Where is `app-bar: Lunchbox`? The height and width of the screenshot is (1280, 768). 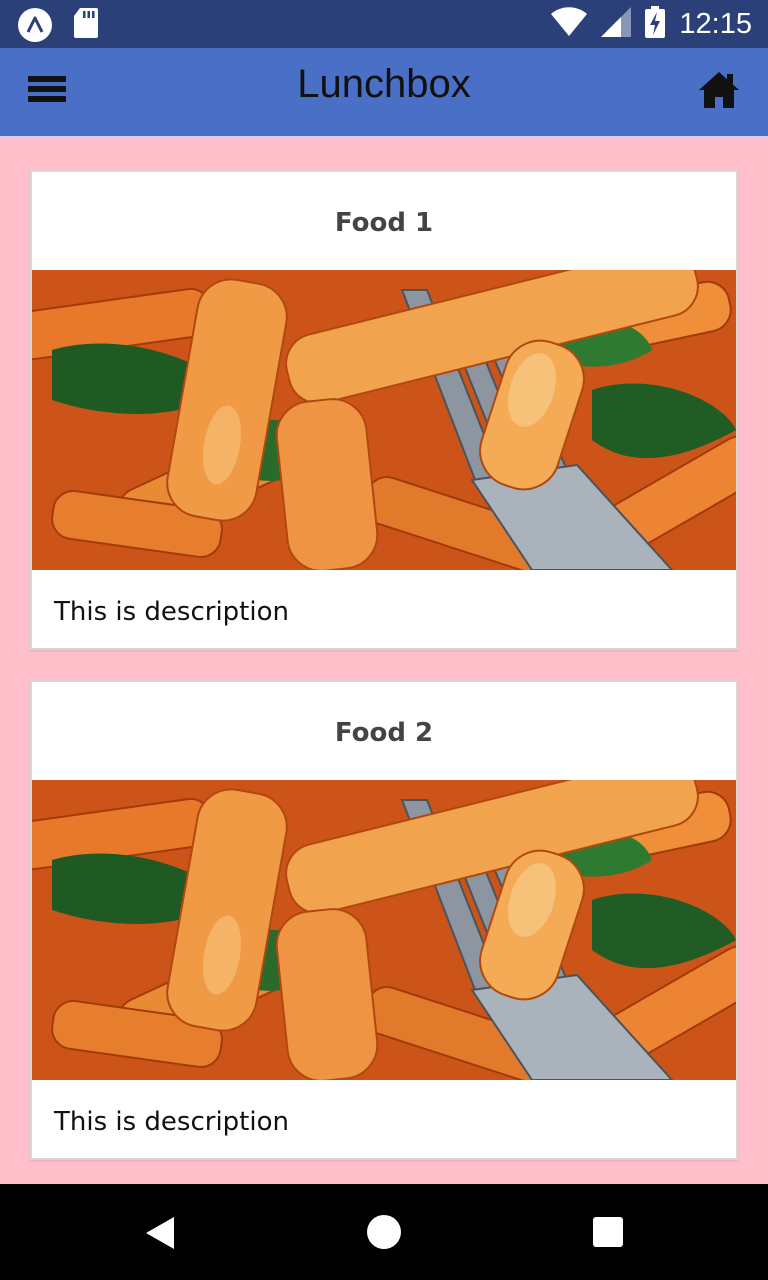 app-bar: Lunchbox is located at coordinates (384, 93).